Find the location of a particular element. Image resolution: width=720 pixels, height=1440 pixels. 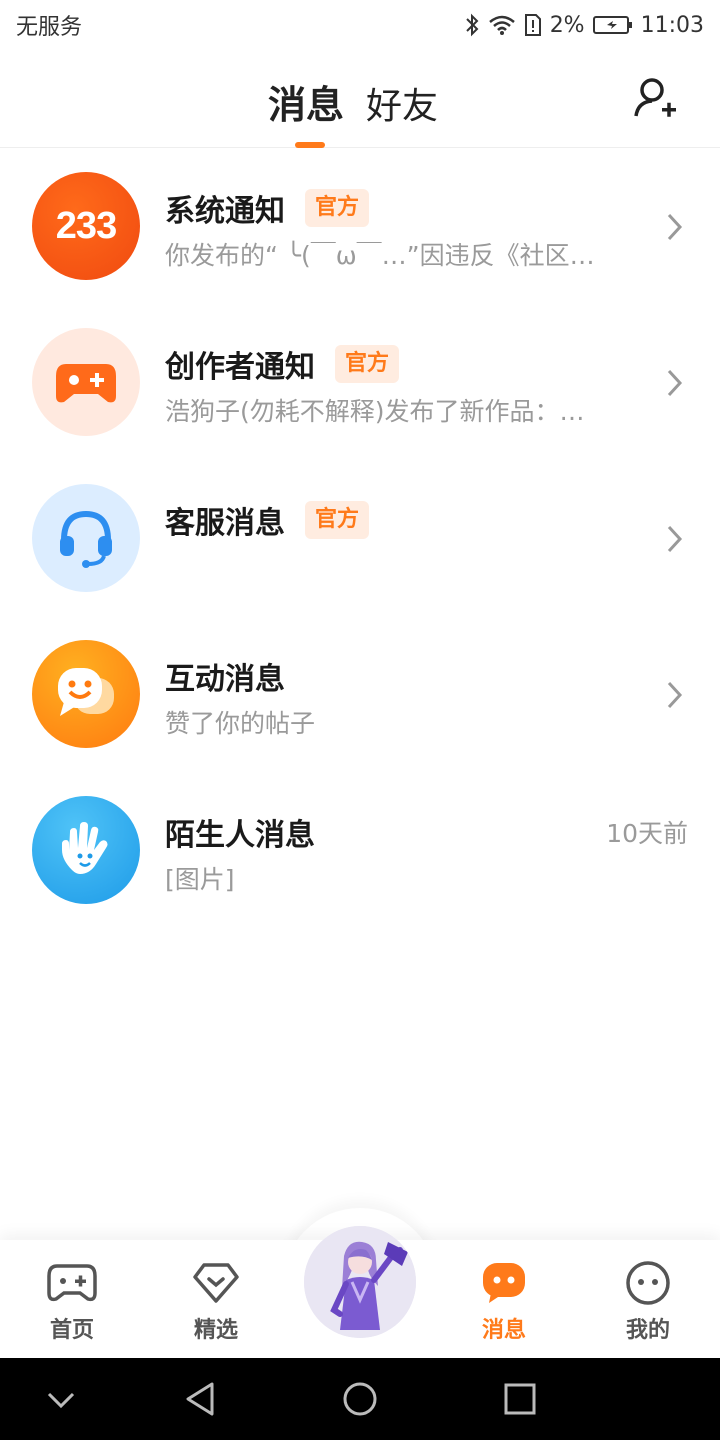

timestamp: 10天前 is located at coordinates (647, 833).